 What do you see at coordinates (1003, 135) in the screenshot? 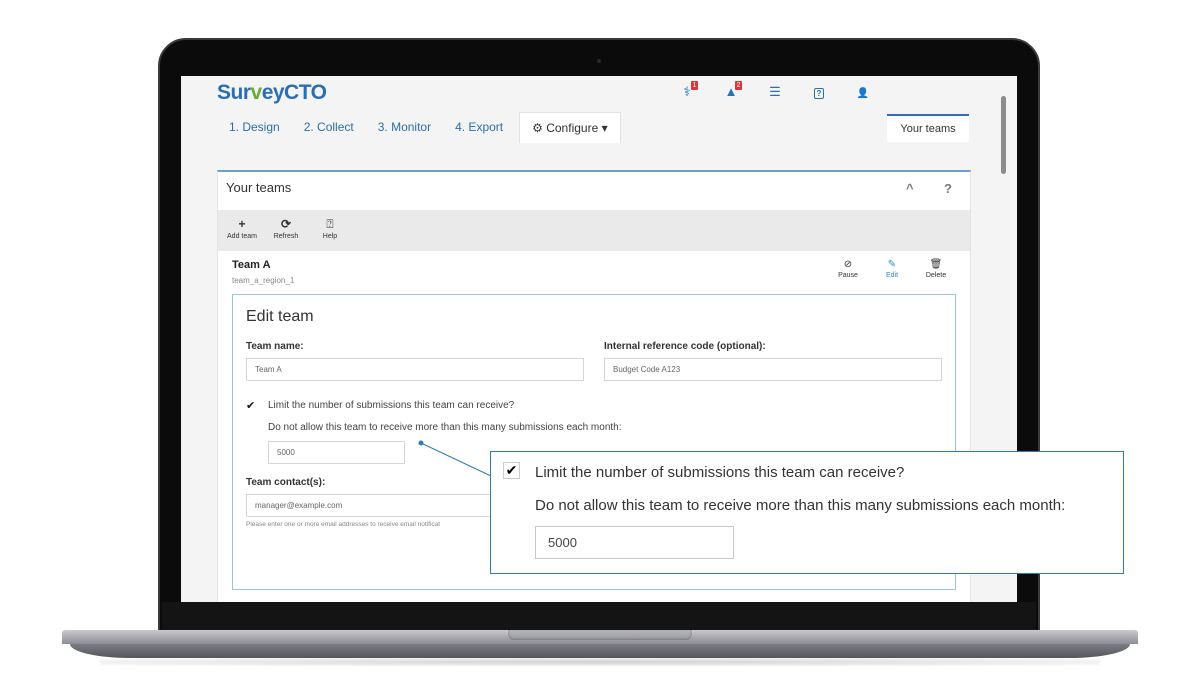
I see `scrollbar` at bounding box center [1003, 135].